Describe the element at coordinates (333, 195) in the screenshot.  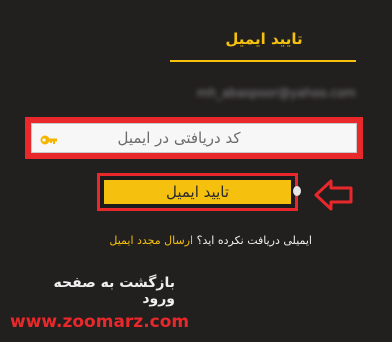
I see `arrow-left-icon` at that location.